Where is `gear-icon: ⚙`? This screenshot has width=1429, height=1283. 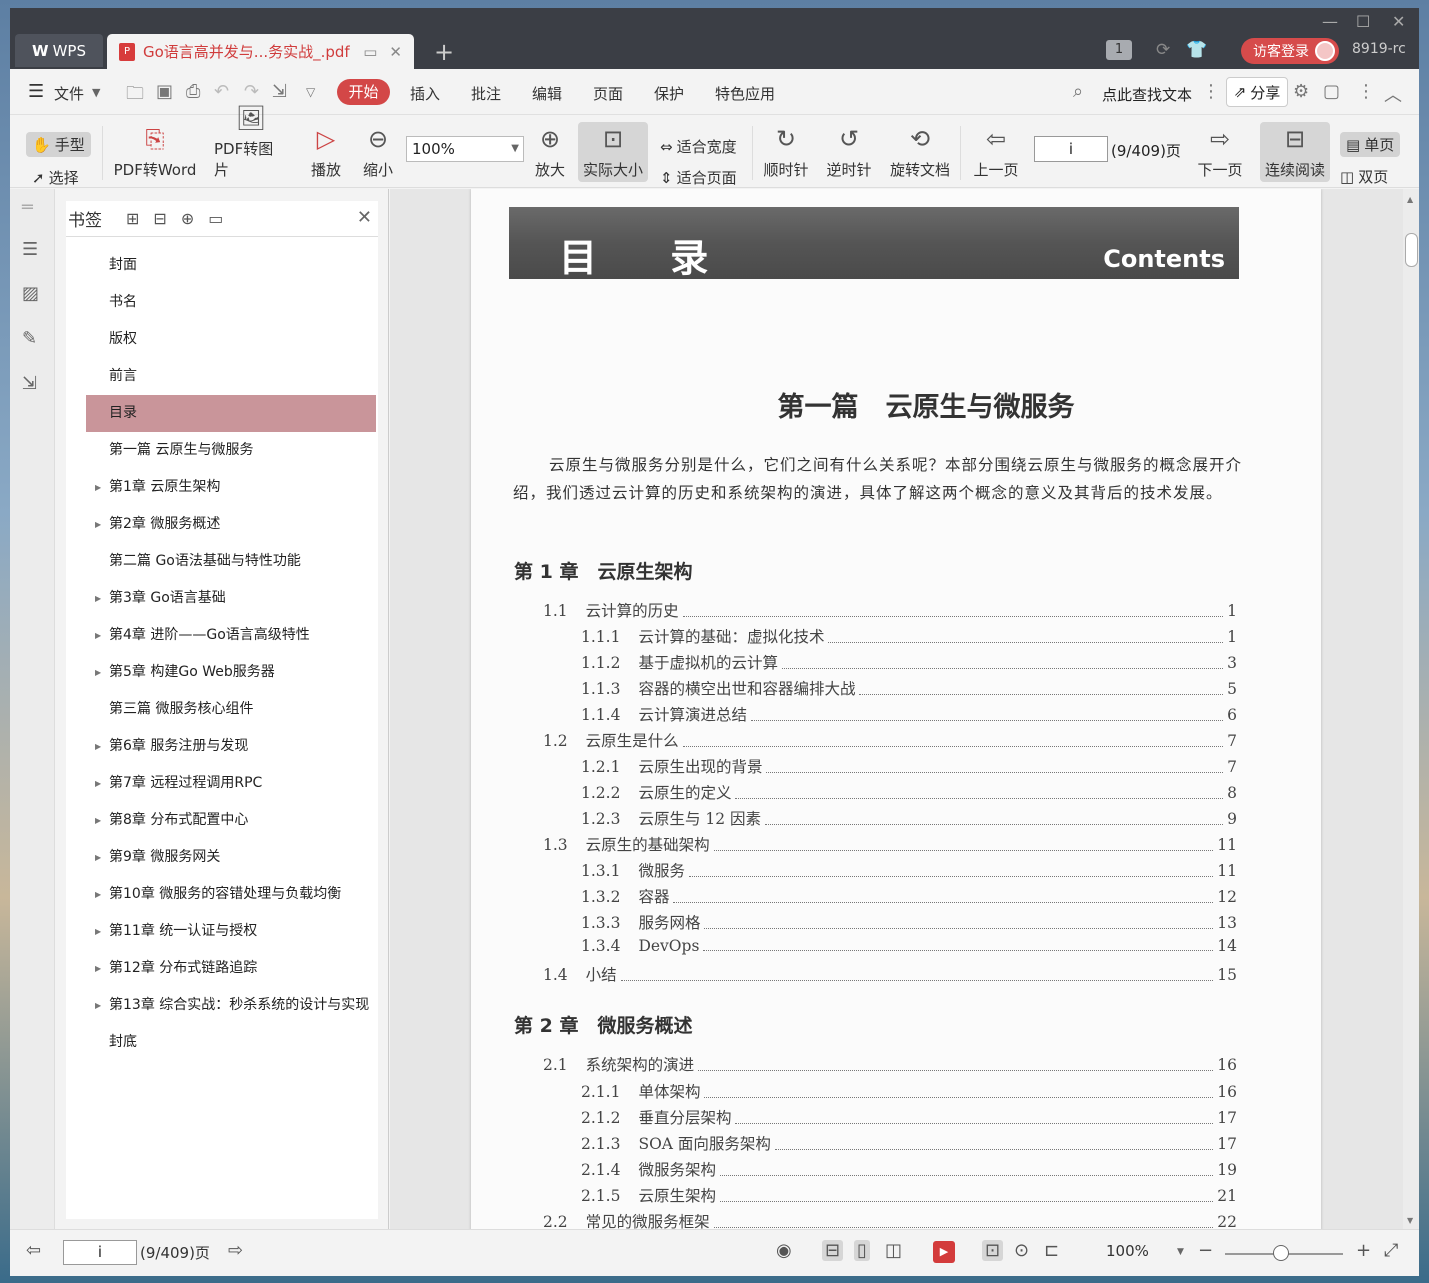 gear-icon: ⚙ is located at coordinates (1301, 91).